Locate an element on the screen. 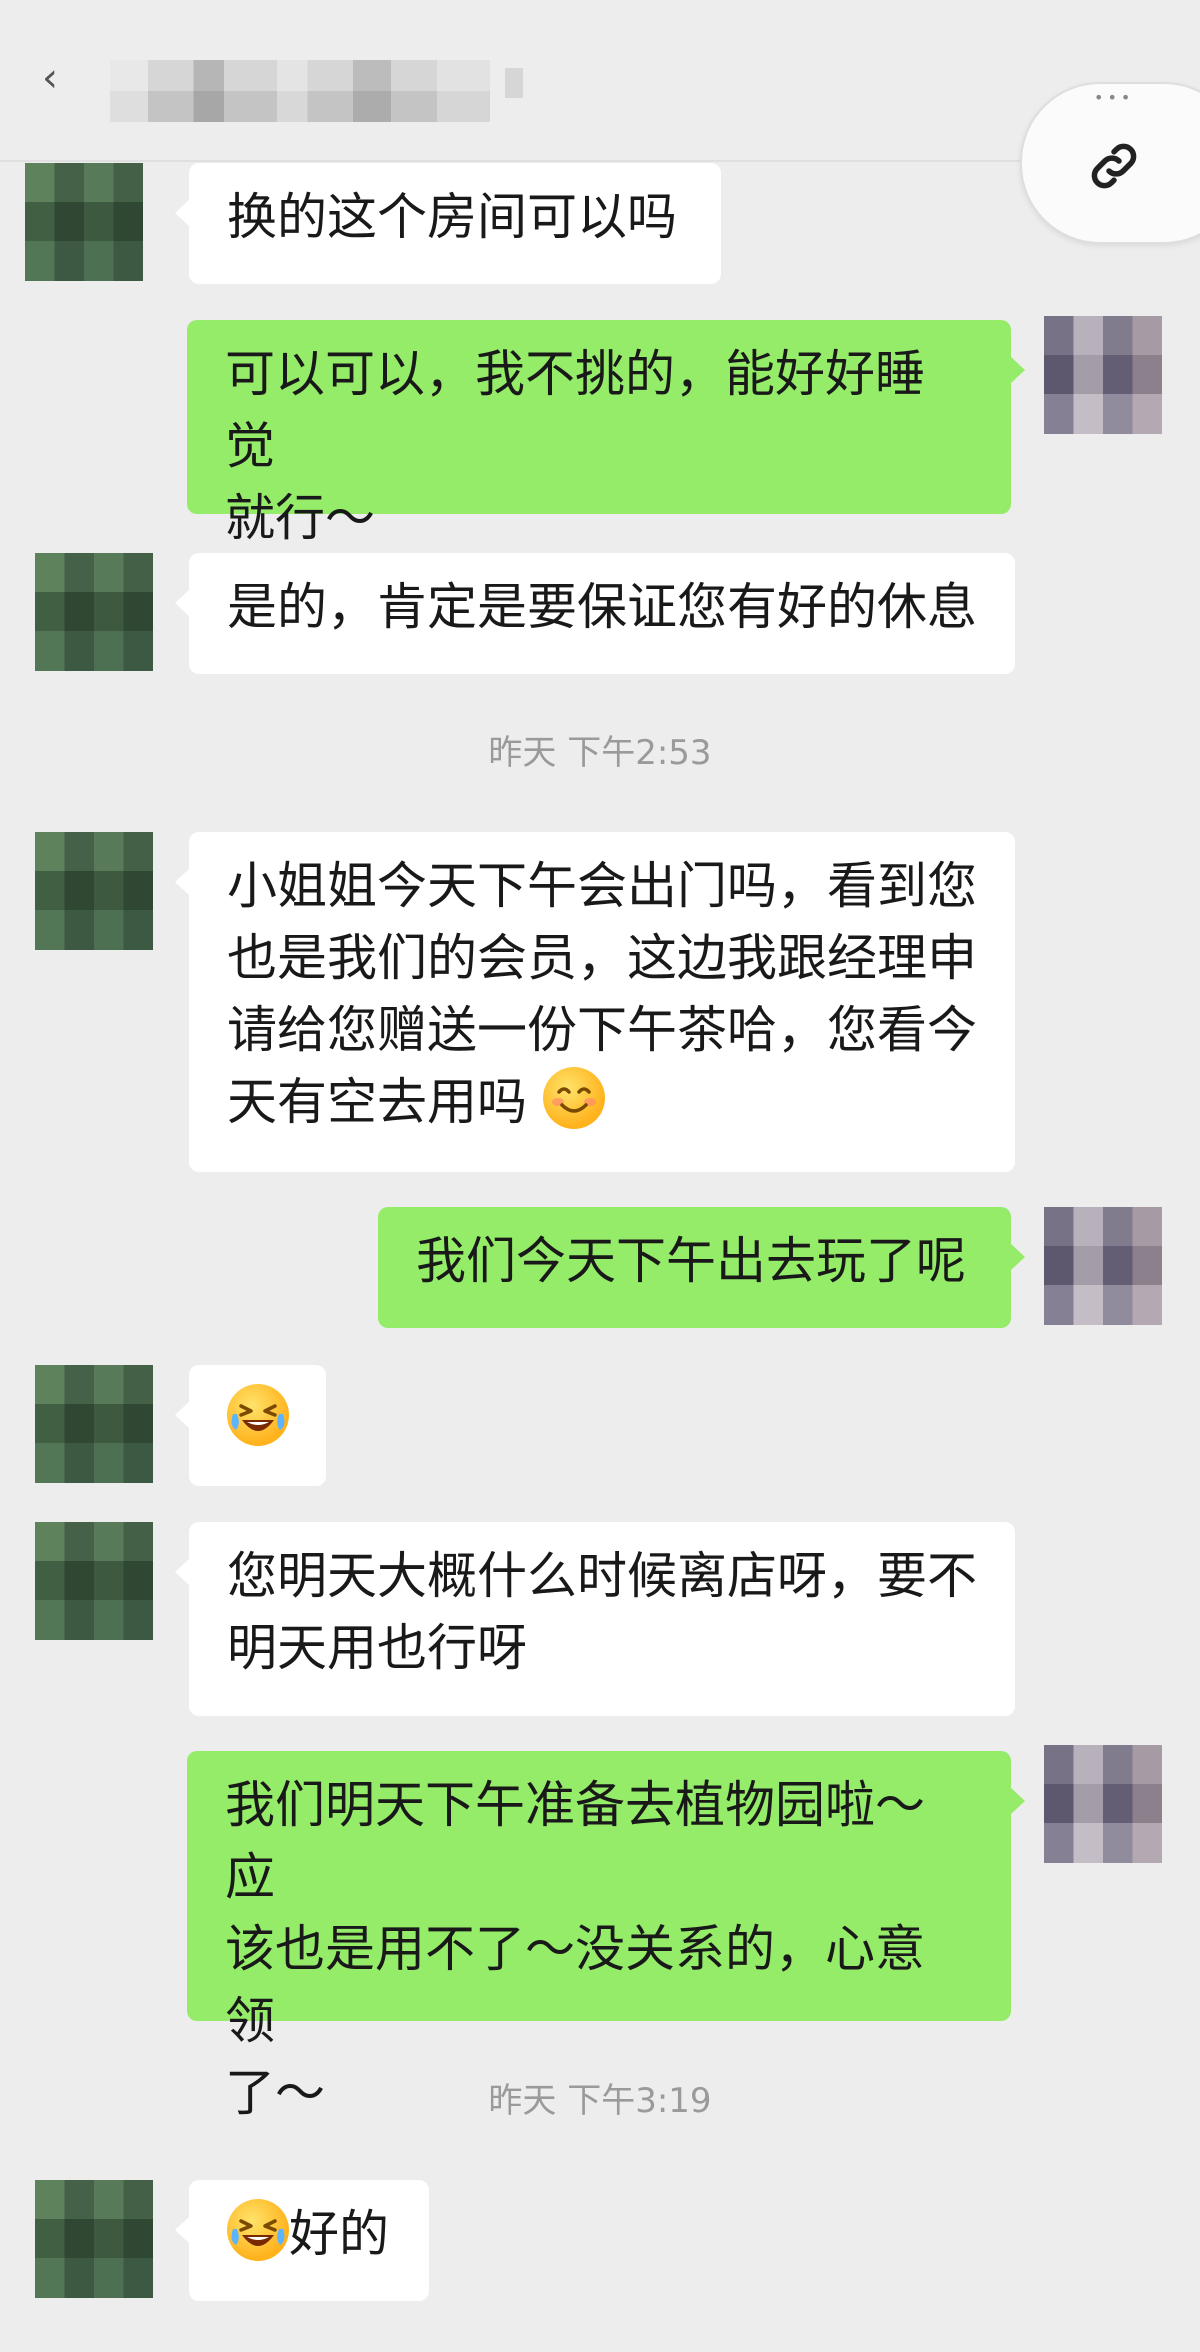 The image size is (1200, 2352). message-bubble-incoming is located at coordinates (250, 1425).